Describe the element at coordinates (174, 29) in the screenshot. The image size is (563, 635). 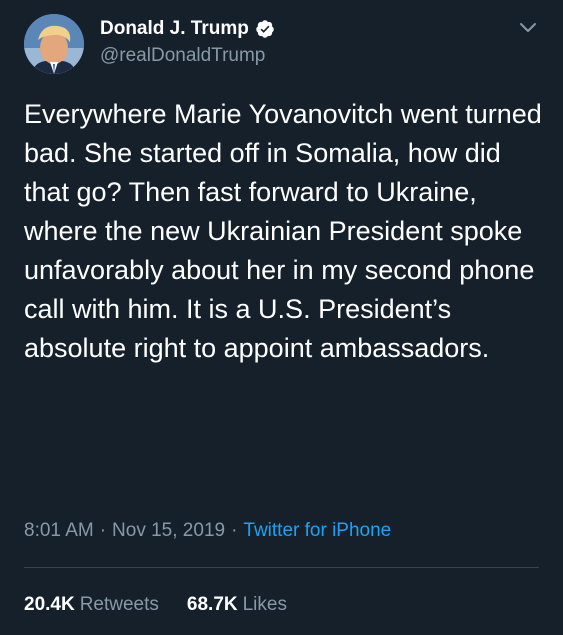
I see `author-display-name: Donald J. Trump` at that location.